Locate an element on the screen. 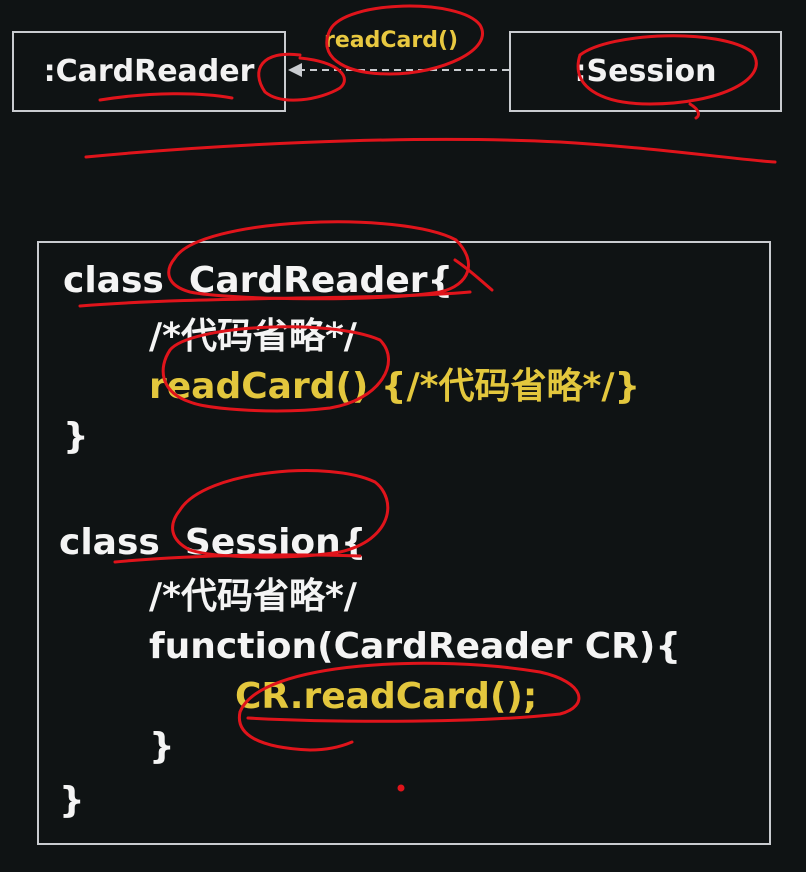 This screenshot has height=872, width=806. session-object-box: :Session is located at coordinates (645, 71).